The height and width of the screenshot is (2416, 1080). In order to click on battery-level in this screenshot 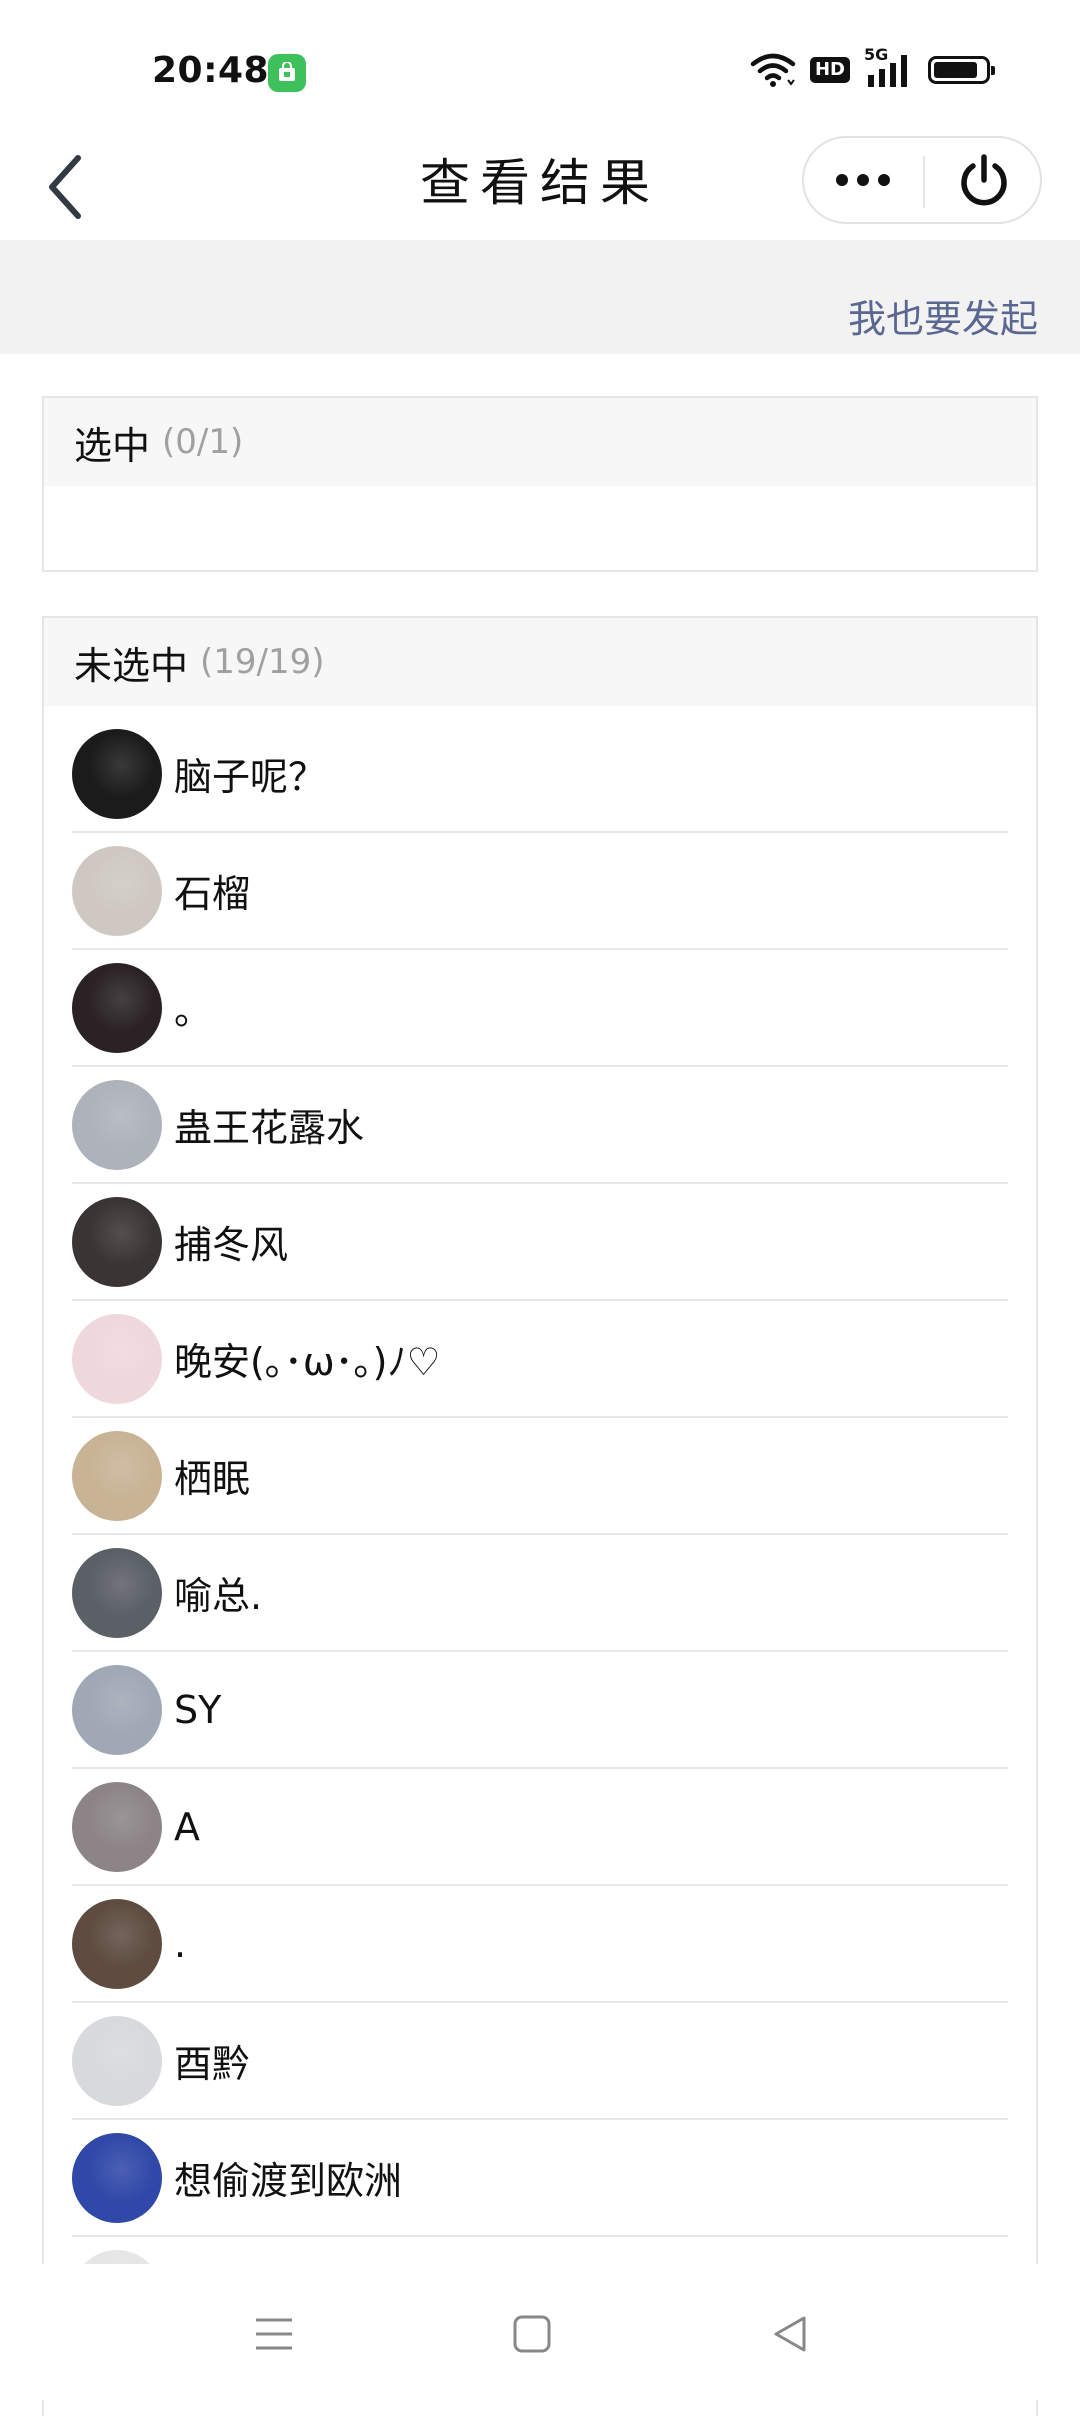, I will do `click(955, 70)`.